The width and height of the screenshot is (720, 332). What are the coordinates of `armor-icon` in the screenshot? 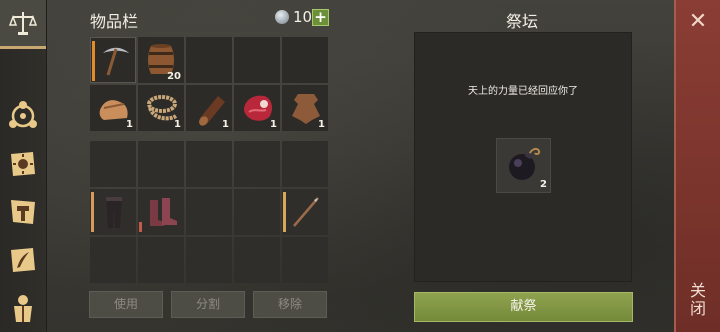 It's located at (23, 308).